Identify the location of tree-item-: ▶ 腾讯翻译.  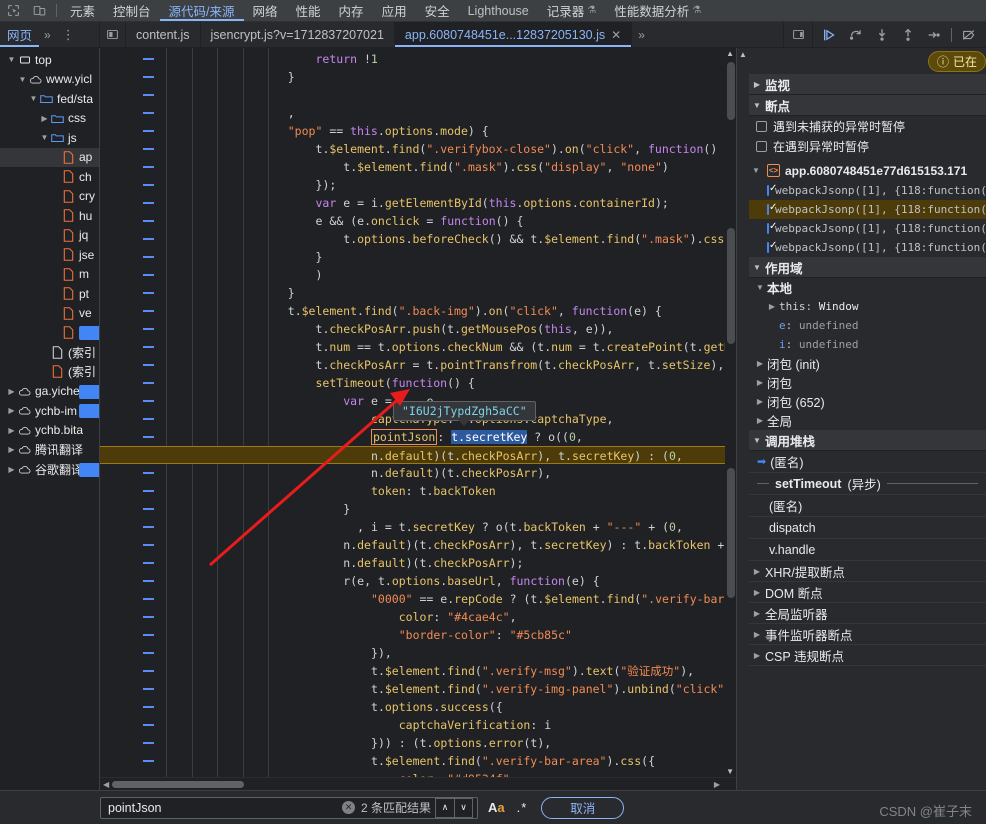
(49, 450).